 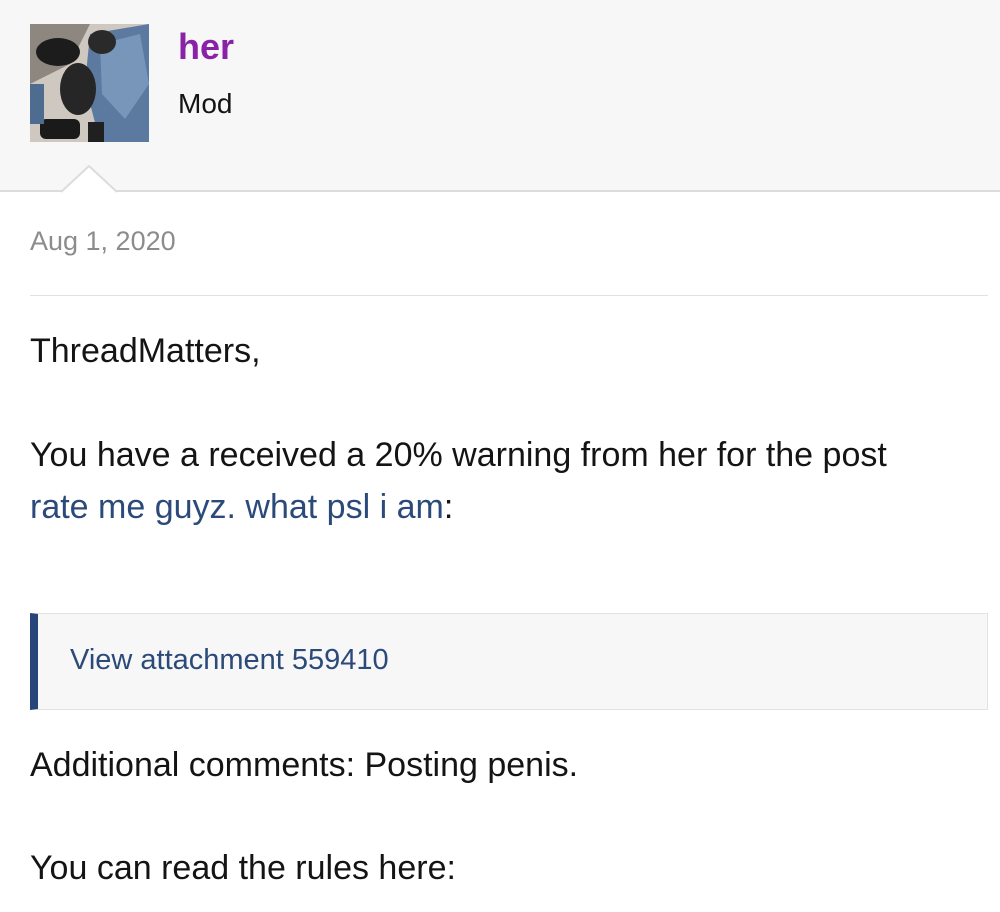 I want to click on additional-comments: Additional comments: Posting penis., so click(x=304, y=765).